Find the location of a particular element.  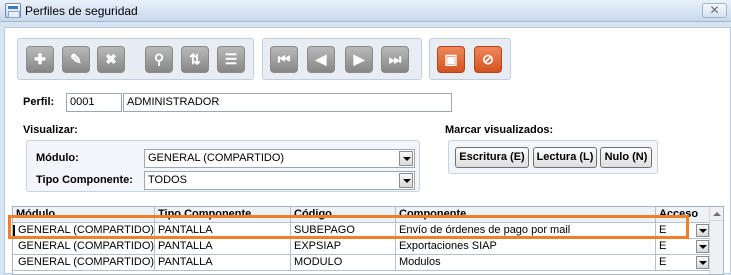

table-vertical-scrollbar is located at coordinates (716, 240).